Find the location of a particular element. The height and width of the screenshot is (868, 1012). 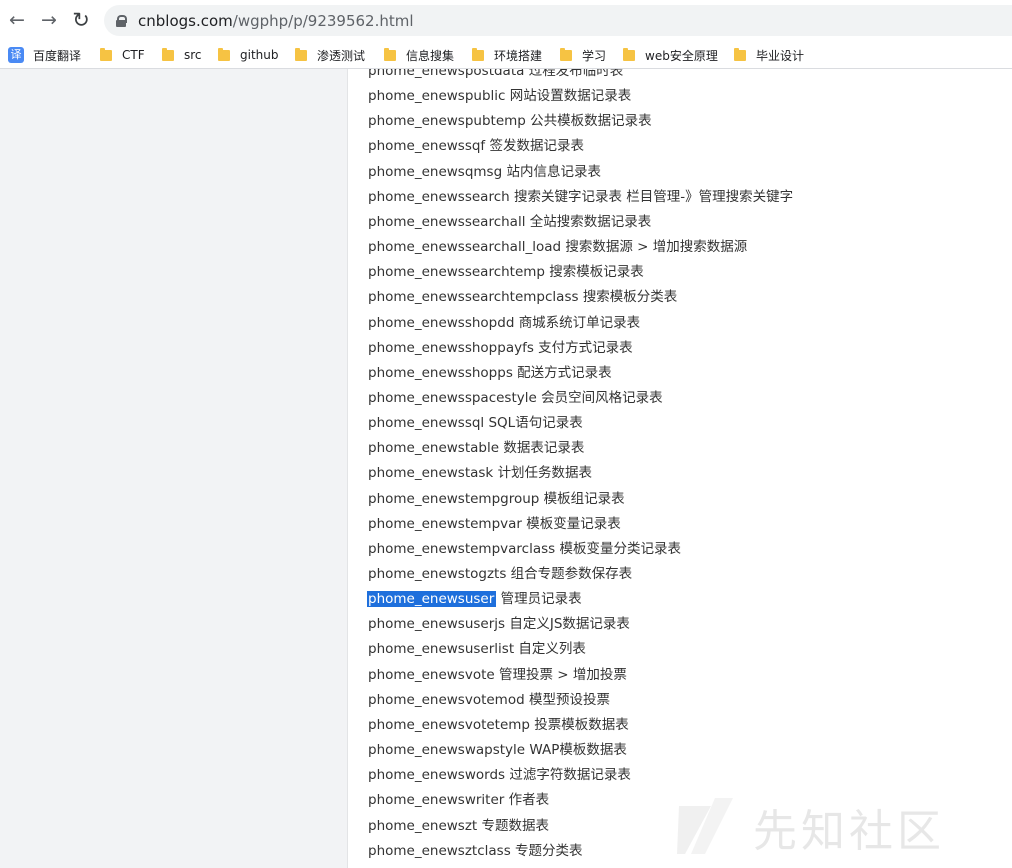

table-row: phome_enewsvote 管理投票 > 增加投票 is located at coordinates (497, 675).